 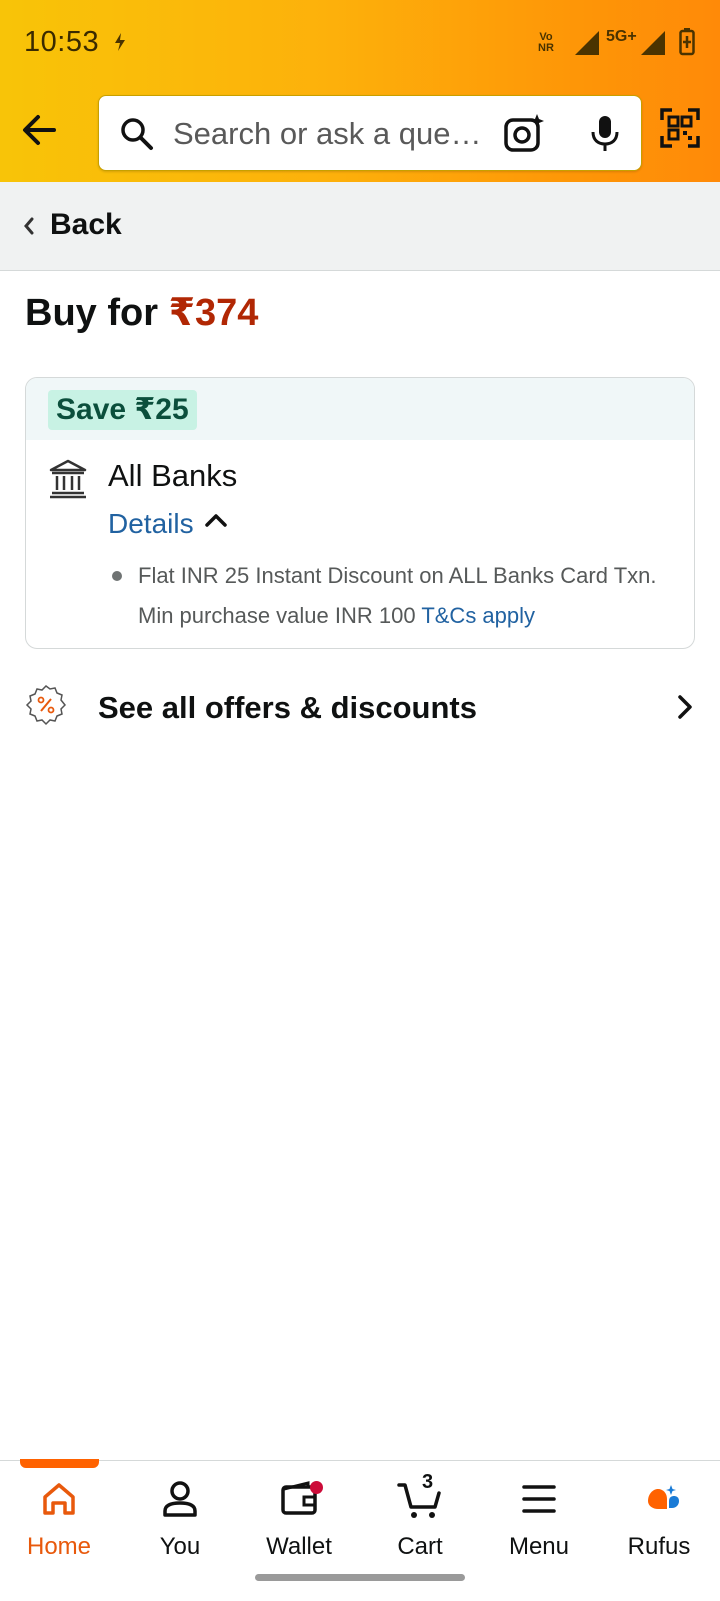 What do you see at coordinates (360, 409) in the screenshot?
I see `offer-card-header: Save ₹25` at bounding box center [360, 409].